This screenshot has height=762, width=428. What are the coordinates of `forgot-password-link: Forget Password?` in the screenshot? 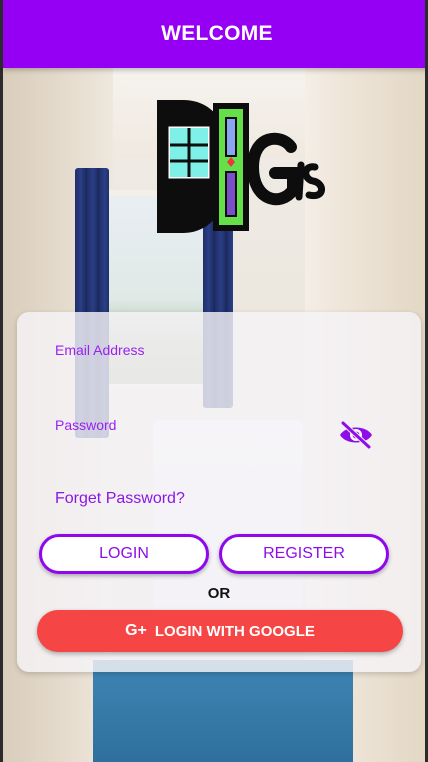 It's located at (120, 499).